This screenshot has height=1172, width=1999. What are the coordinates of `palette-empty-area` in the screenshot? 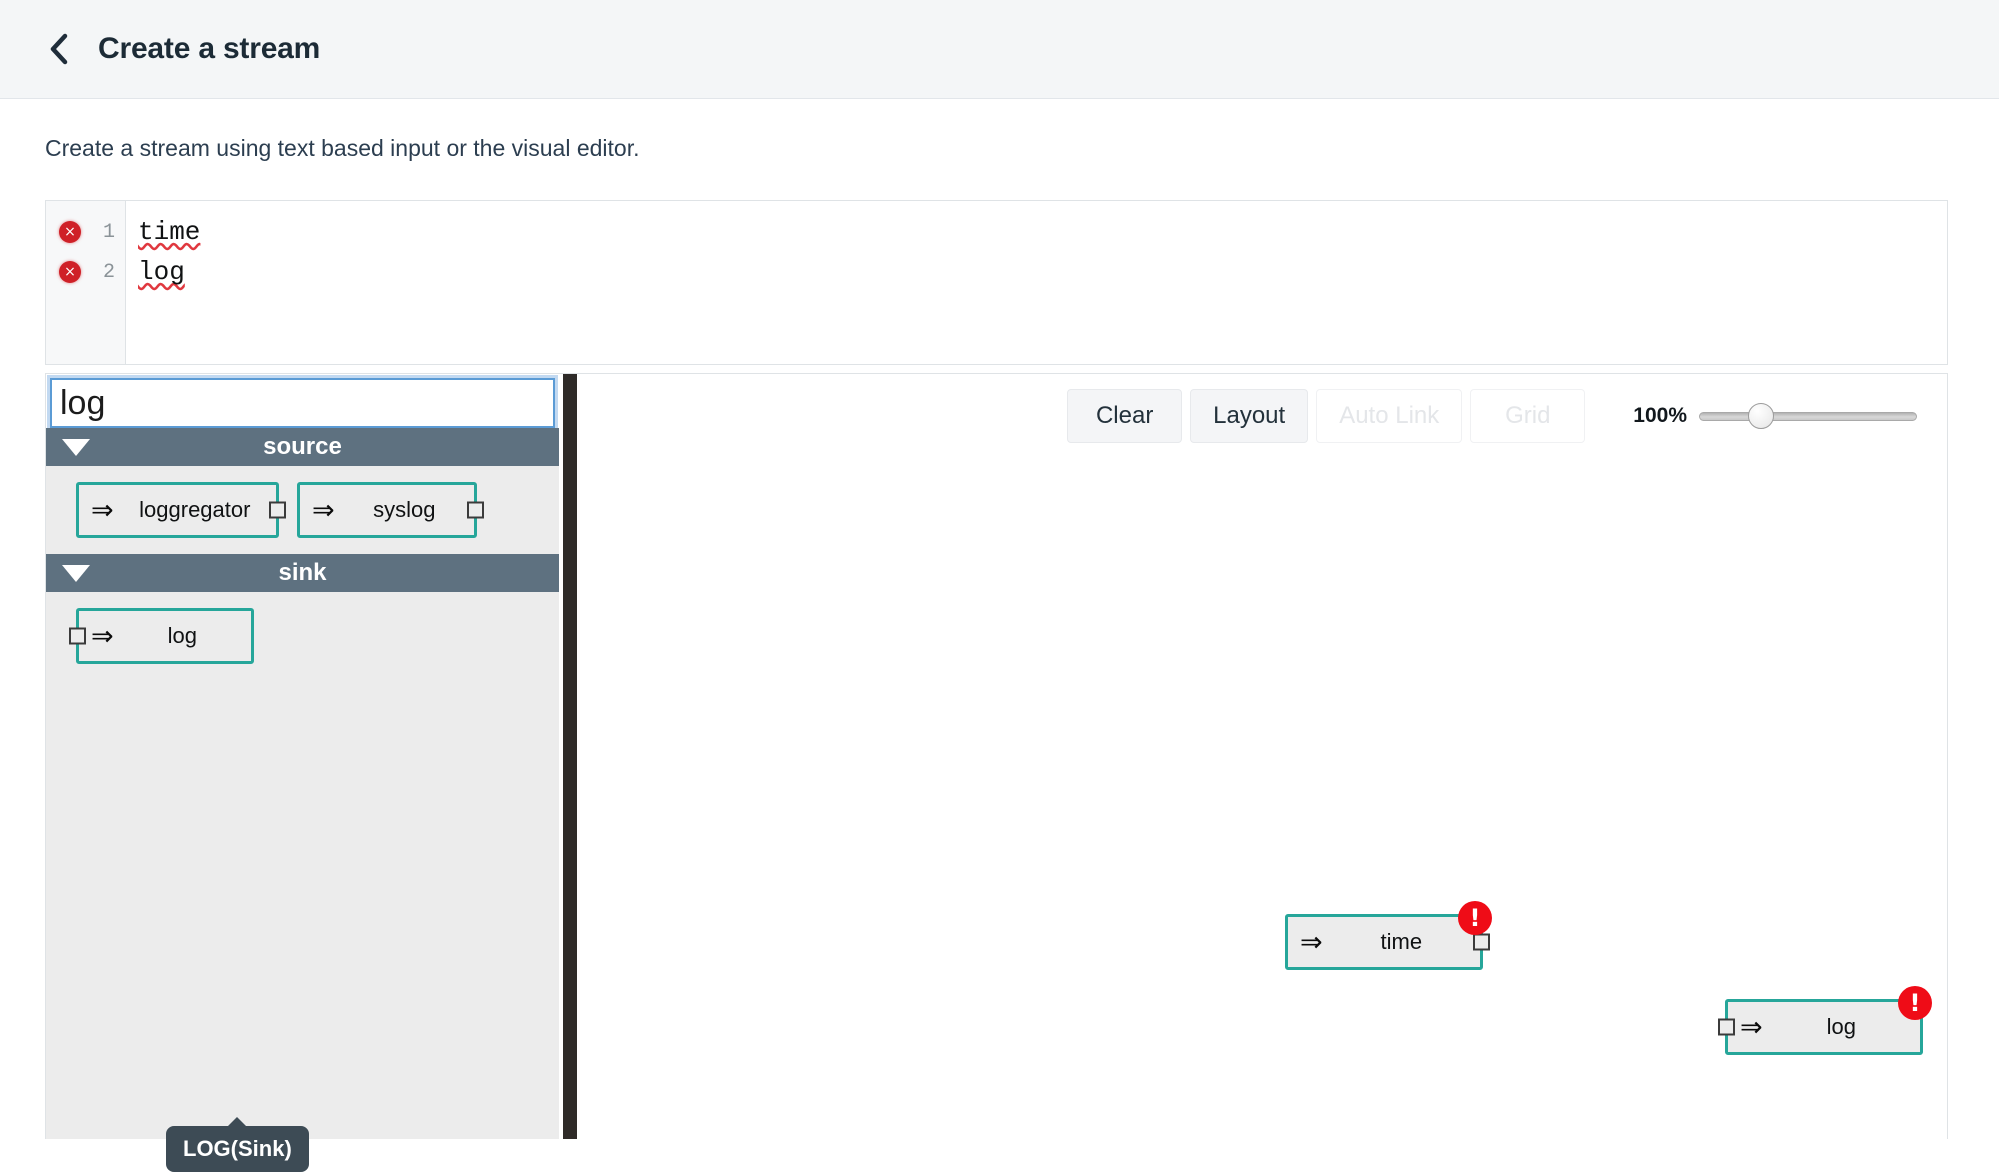 It's located at (302, 909).